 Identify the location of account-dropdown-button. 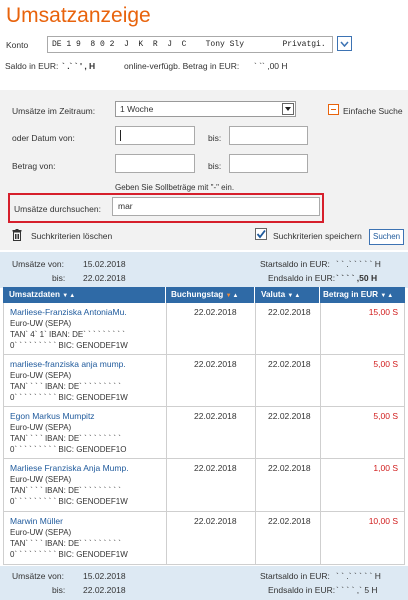
(344, 43).